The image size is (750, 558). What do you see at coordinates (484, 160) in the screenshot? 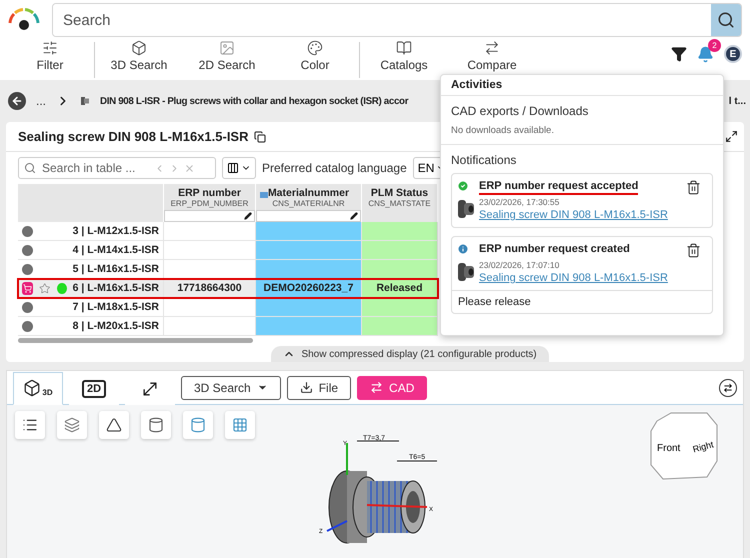
I see `section-title: Notifications` at bounding box center [484, 160].